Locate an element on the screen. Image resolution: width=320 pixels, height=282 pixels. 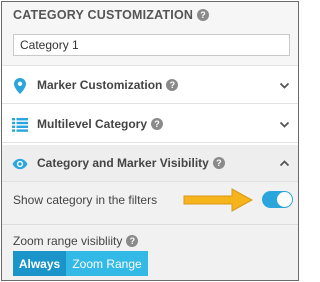
accordion-label-text: Category and Marker Visibility is located at coordinates (123, 163).